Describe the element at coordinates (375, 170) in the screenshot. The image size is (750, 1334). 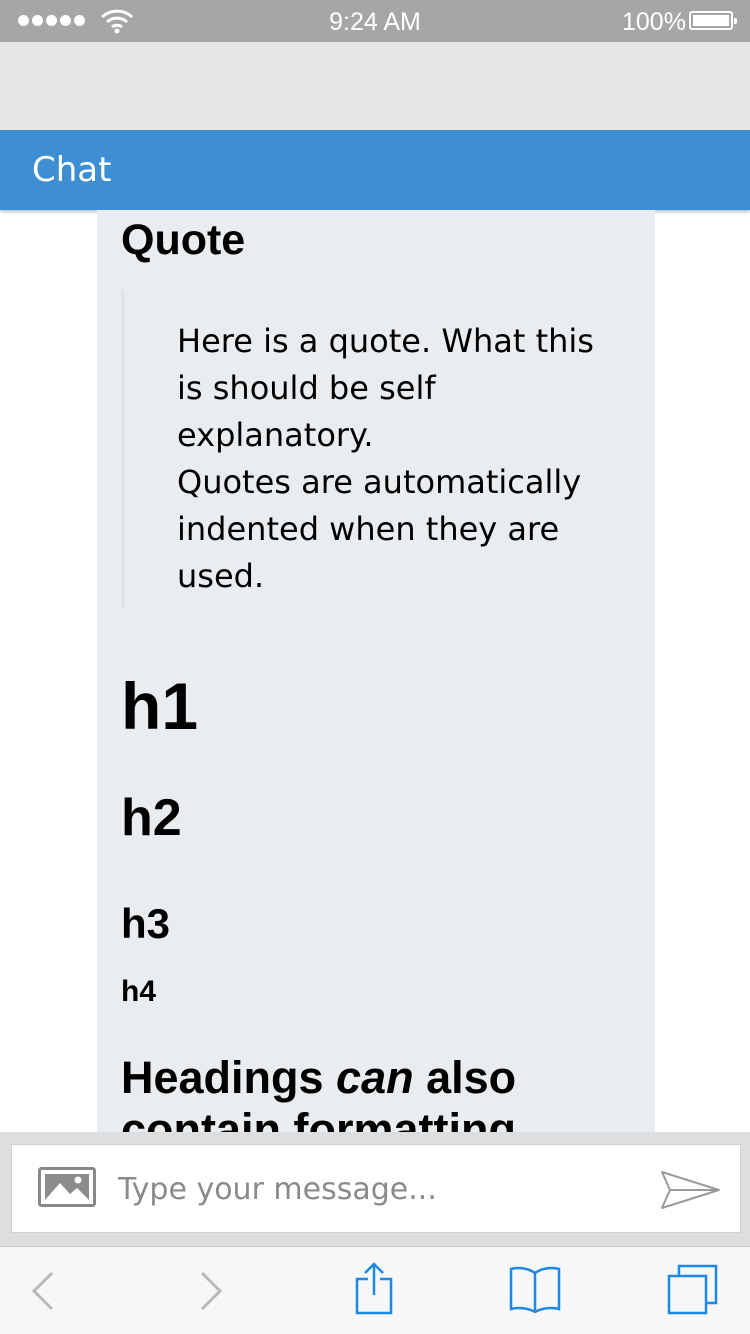
I see `app-header: Chat` at that location.